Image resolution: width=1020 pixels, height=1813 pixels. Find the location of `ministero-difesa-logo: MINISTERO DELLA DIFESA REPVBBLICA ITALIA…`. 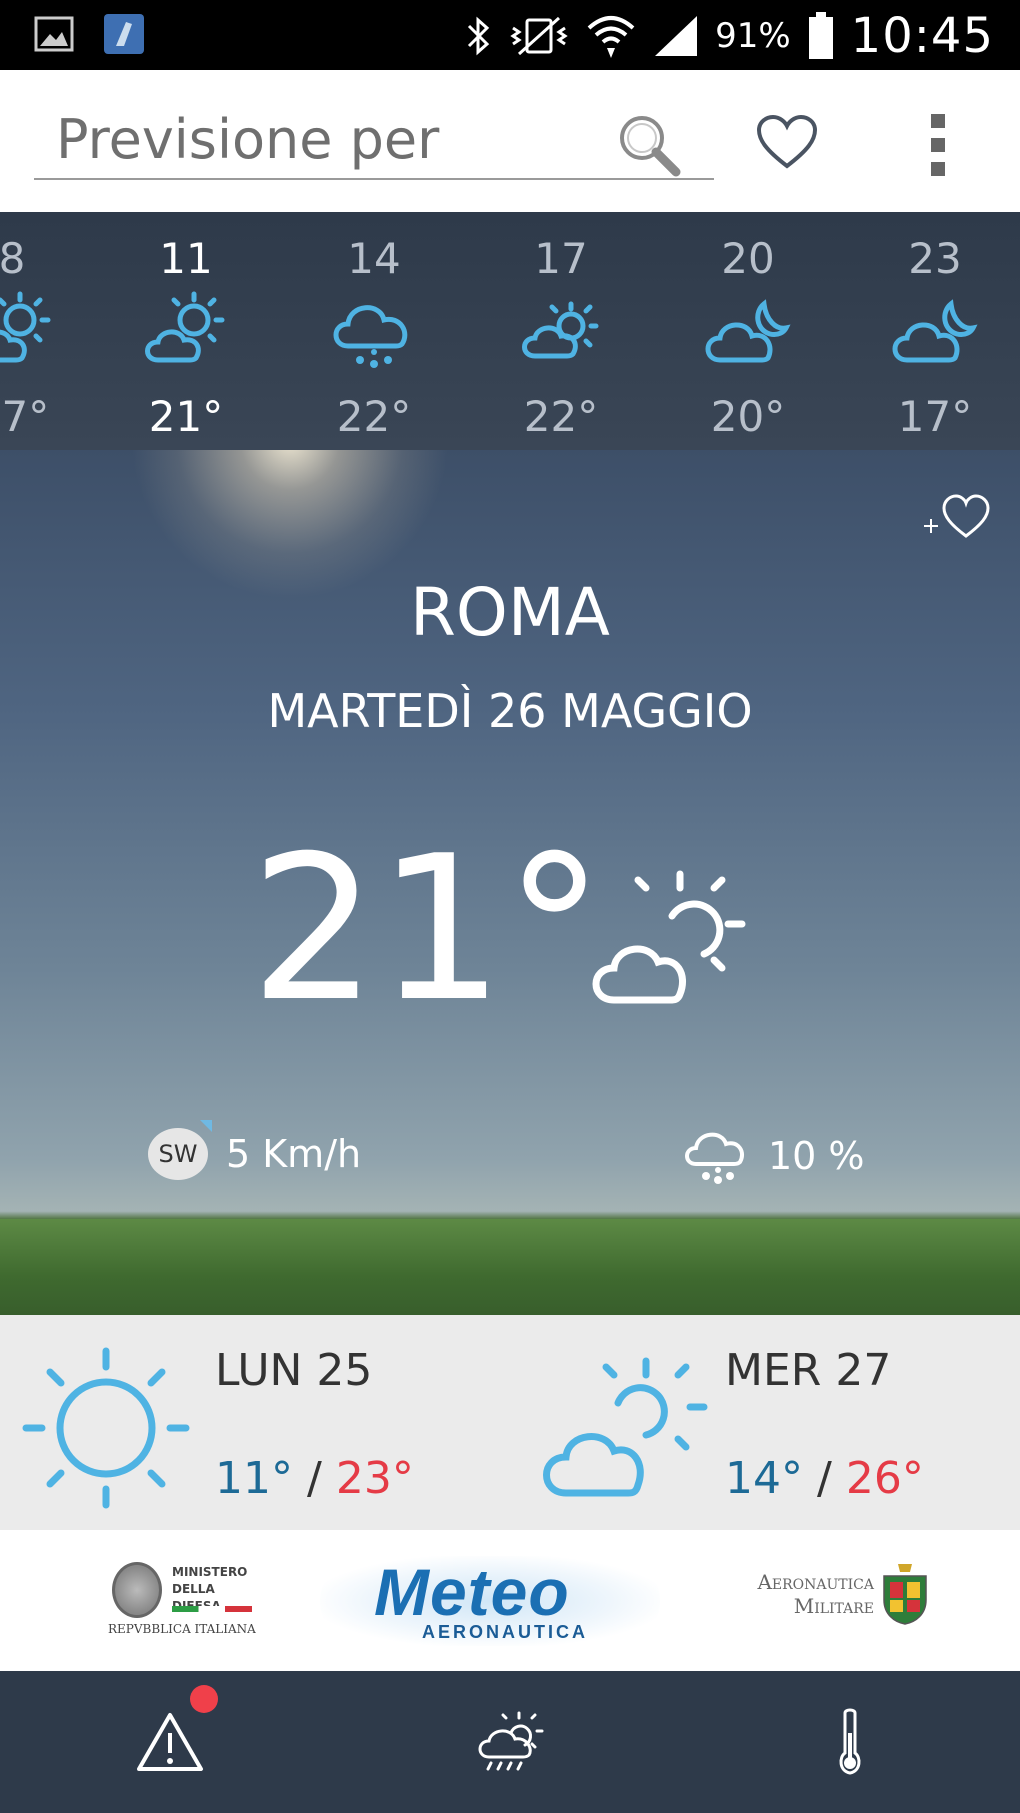

ministero-difesa-logo: MINISTERO DELLA DIFESA REPVBBLICA ITALIA… is located at coordinates (183, 1600).